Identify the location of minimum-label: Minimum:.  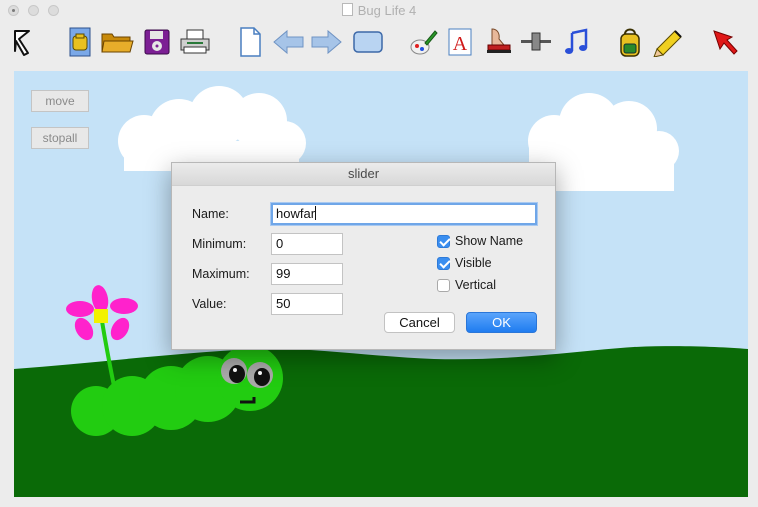
(219, 244).